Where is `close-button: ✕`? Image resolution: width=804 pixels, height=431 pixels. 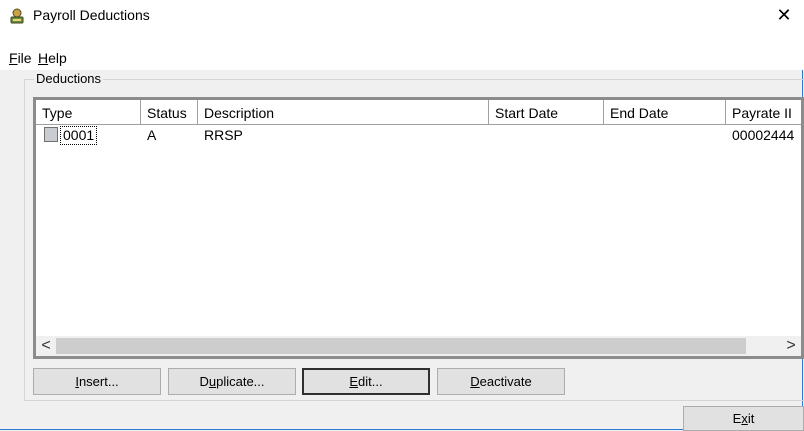 close-button: ✕ is located at coordinates (784, 15).